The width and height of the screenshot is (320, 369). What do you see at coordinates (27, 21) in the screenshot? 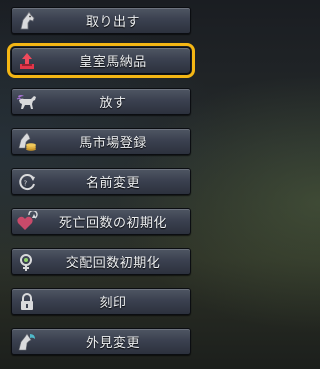
I see `horse-head-take-out-icon` at bounding box center [27, 21].